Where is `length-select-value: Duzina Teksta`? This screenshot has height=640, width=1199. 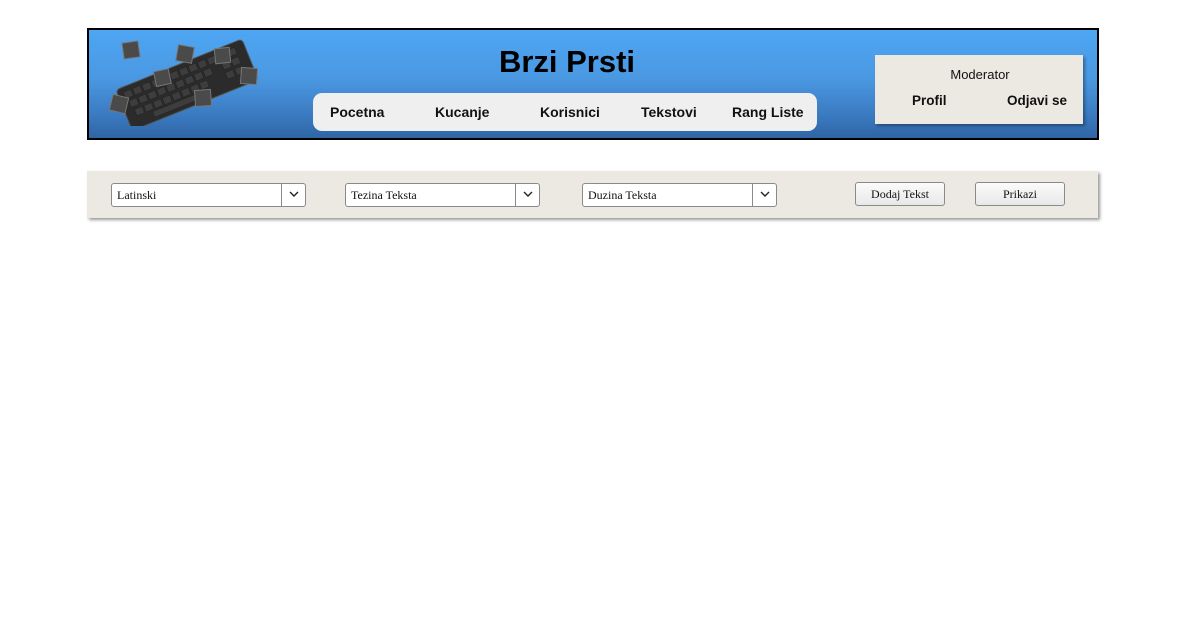 length-select-value: Duzina Teksta is located at coordinates (622, 195).